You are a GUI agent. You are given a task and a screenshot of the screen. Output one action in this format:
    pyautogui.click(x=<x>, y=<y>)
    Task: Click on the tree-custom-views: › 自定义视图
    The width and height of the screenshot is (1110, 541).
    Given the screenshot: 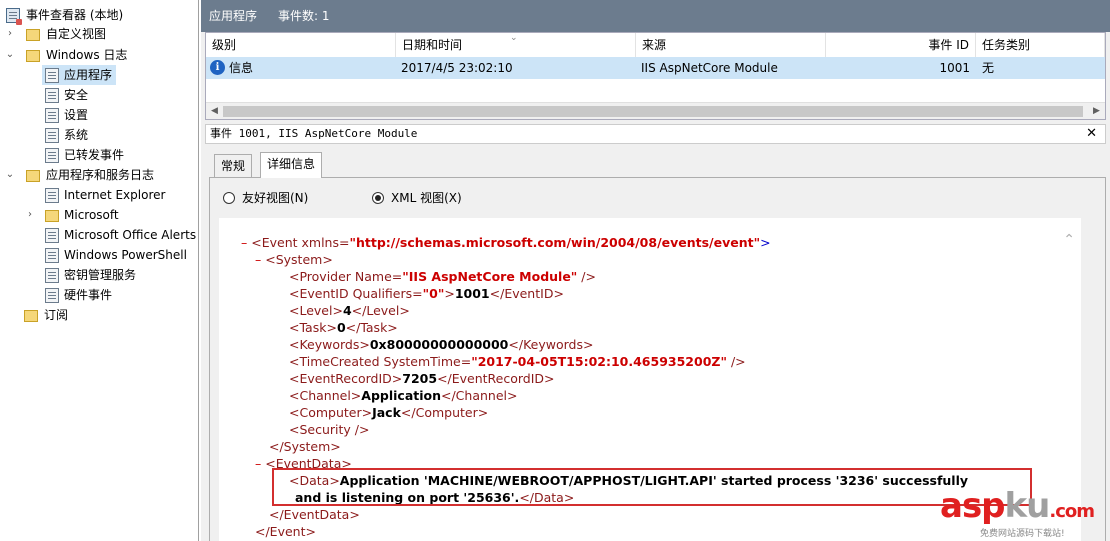 What is the action you would take?
    pyautogui.click(x=101, y=34)
    